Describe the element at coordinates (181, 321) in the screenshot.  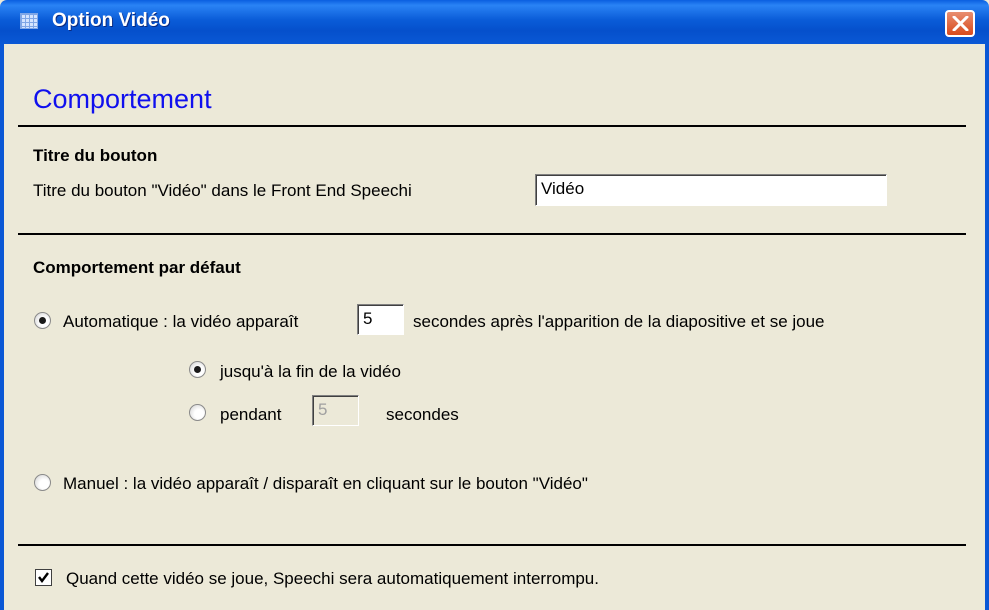
I see `auto-label: Automatique : la vidéo apparaît` at that location.